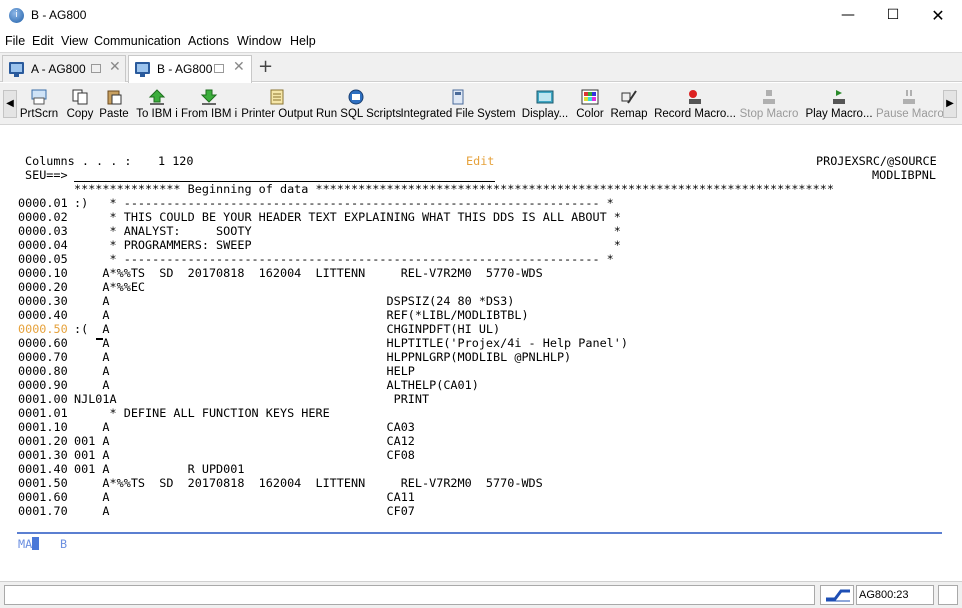 The width and height of the screenshot is (962, 608). I want to click on source-line: NJL01A PRINT, so click(251, 399).